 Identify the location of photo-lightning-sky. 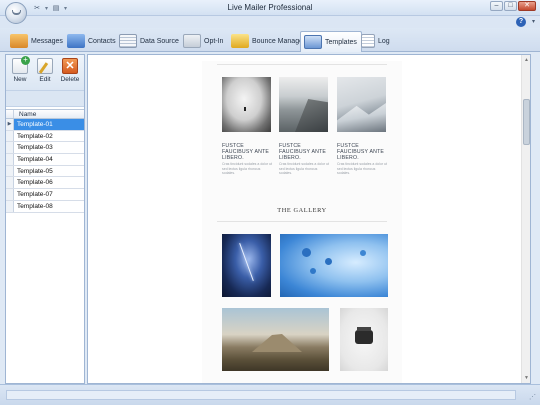
(246, 265).